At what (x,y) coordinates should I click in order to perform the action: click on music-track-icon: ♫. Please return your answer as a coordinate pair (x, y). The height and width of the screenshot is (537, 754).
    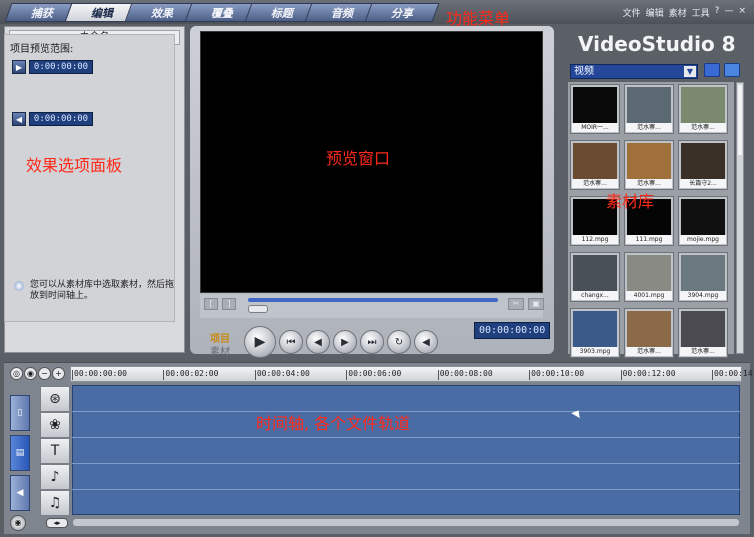
    Looking at the image, I should click on (55, 503).